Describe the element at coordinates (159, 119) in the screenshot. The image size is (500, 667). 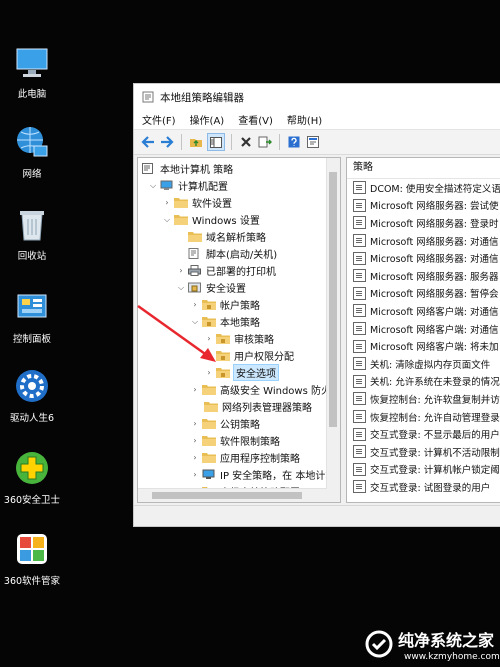
I see `menu-file: 文件(F)` at that location.